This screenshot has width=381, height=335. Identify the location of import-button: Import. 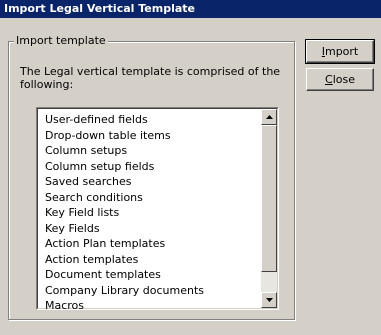
(340, 51).